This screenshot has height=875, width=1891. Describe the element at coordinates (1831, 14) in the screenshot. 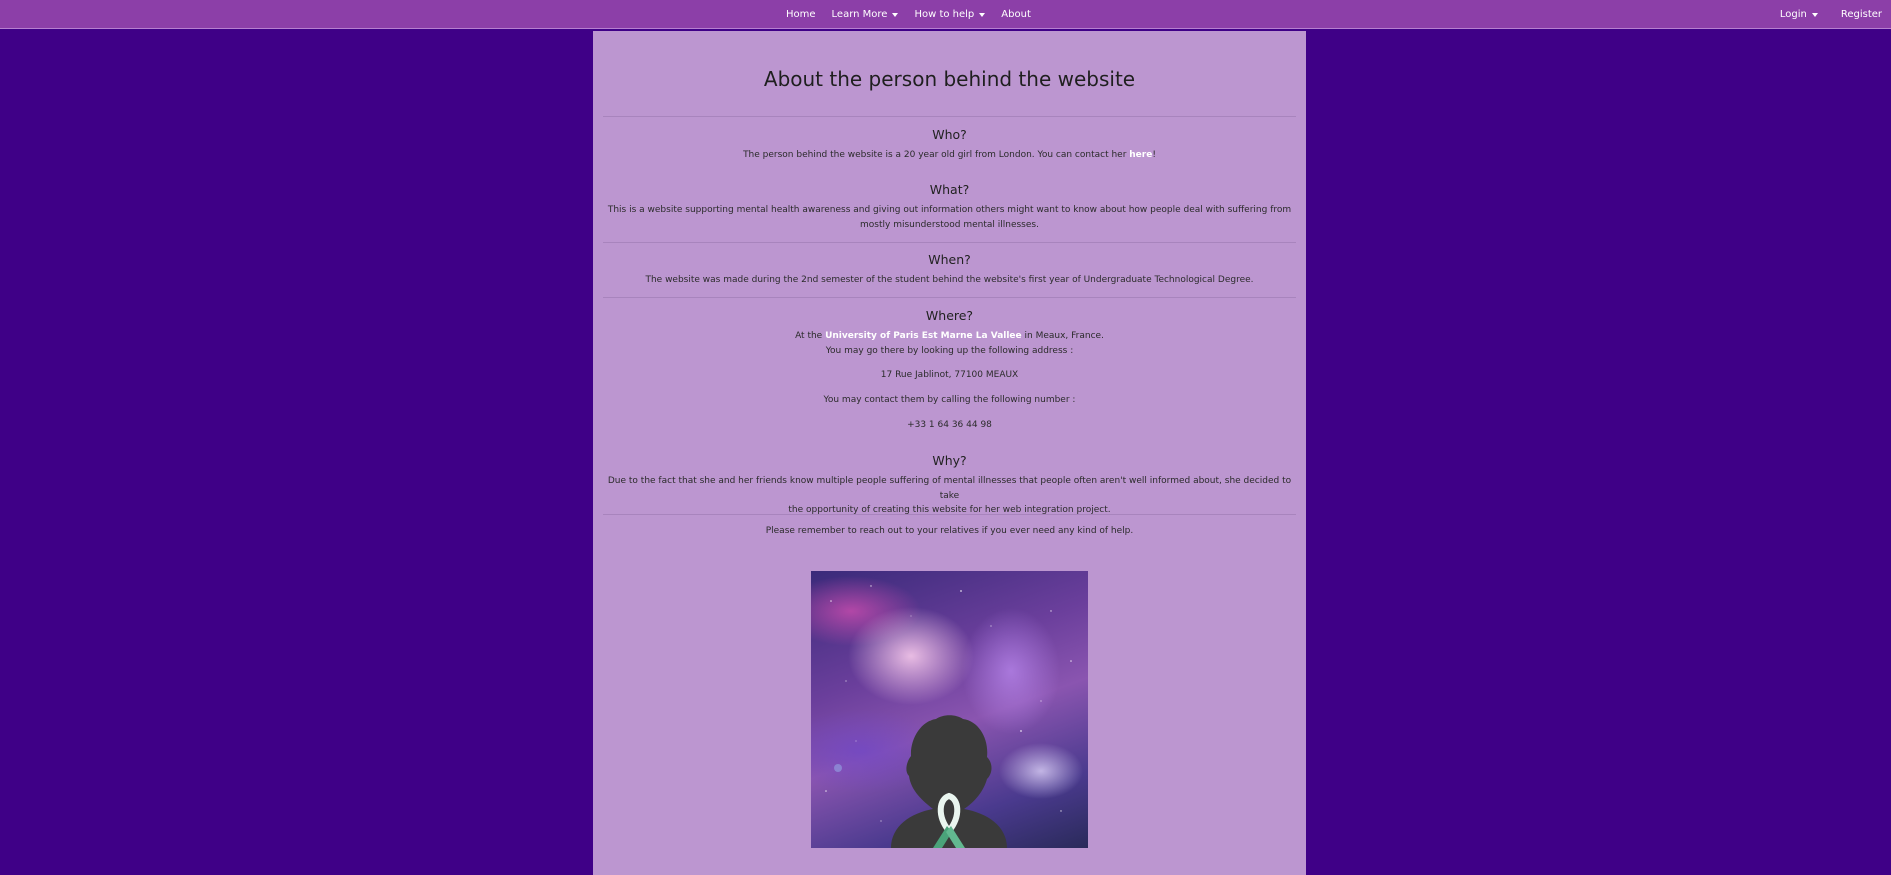

I see `account-nav: Login Register` at that location.